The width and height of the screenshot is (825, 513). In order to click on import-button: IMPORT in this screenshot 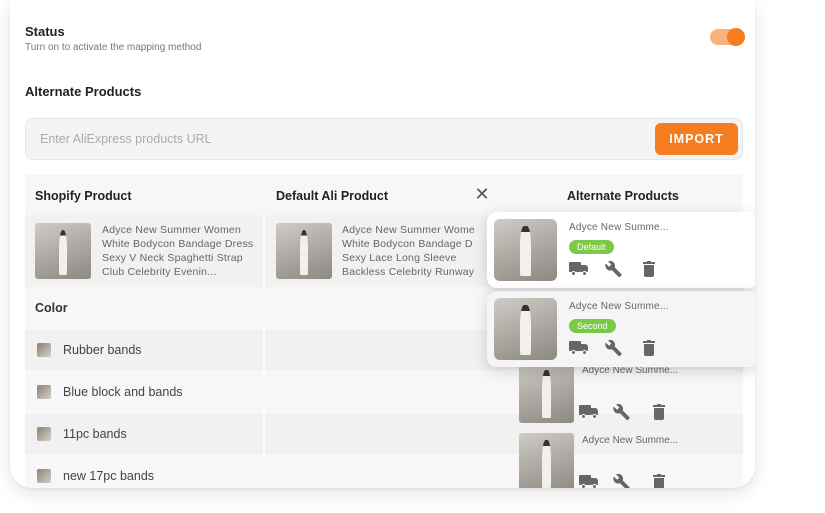, I will do `click(696, 139)`.